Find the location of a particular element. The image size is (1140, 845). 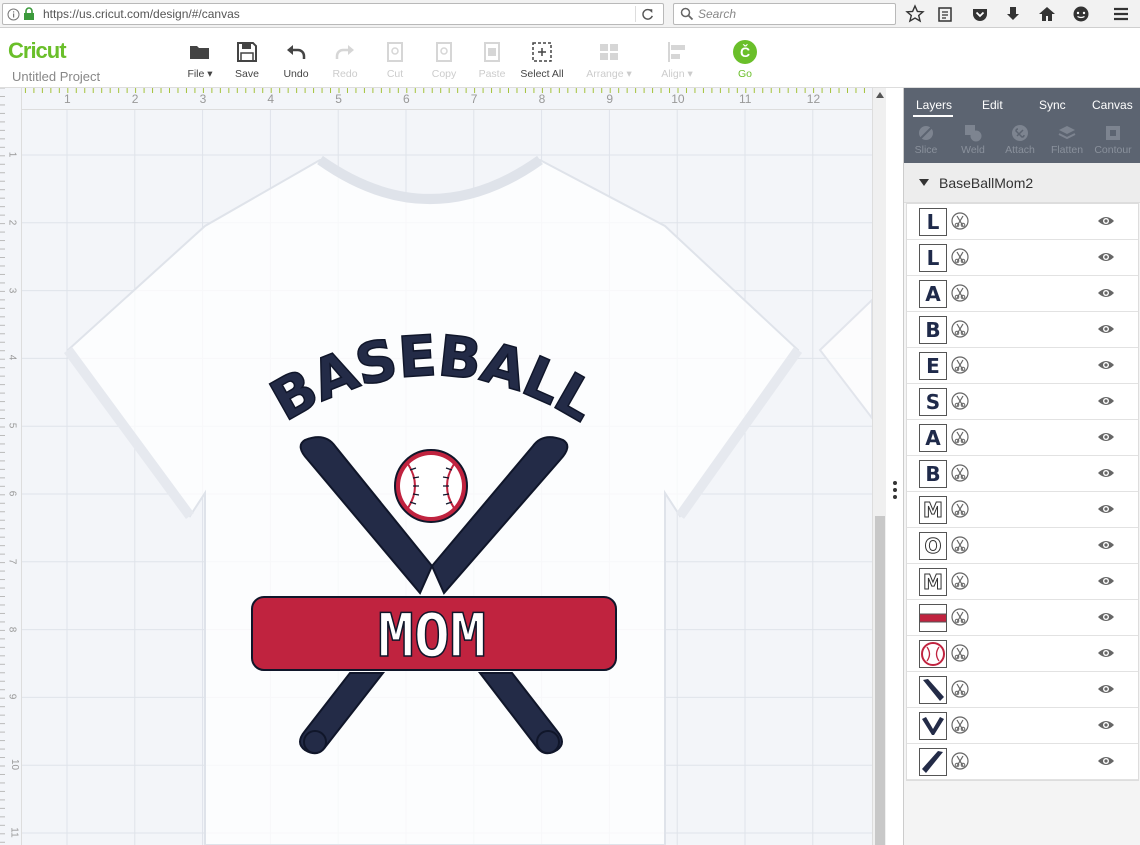

search-placeholder: Search is located at coordinates (717, 14).